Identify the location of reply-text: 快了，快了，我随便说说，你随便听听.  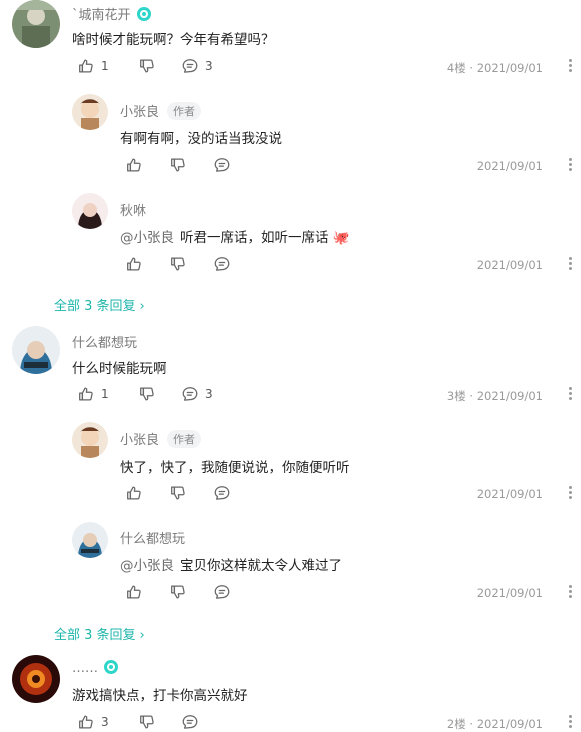
(235, 468).